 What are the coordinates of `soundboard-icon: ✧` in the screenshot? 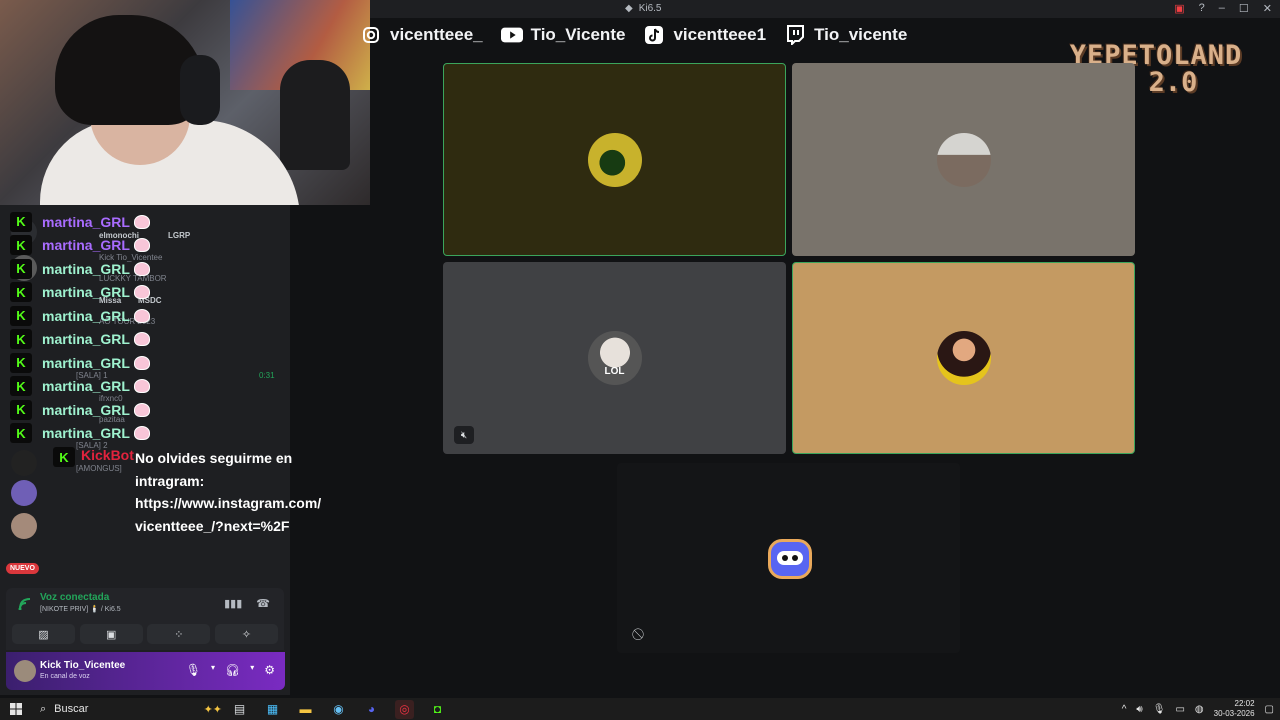 It's located at (246, 634).